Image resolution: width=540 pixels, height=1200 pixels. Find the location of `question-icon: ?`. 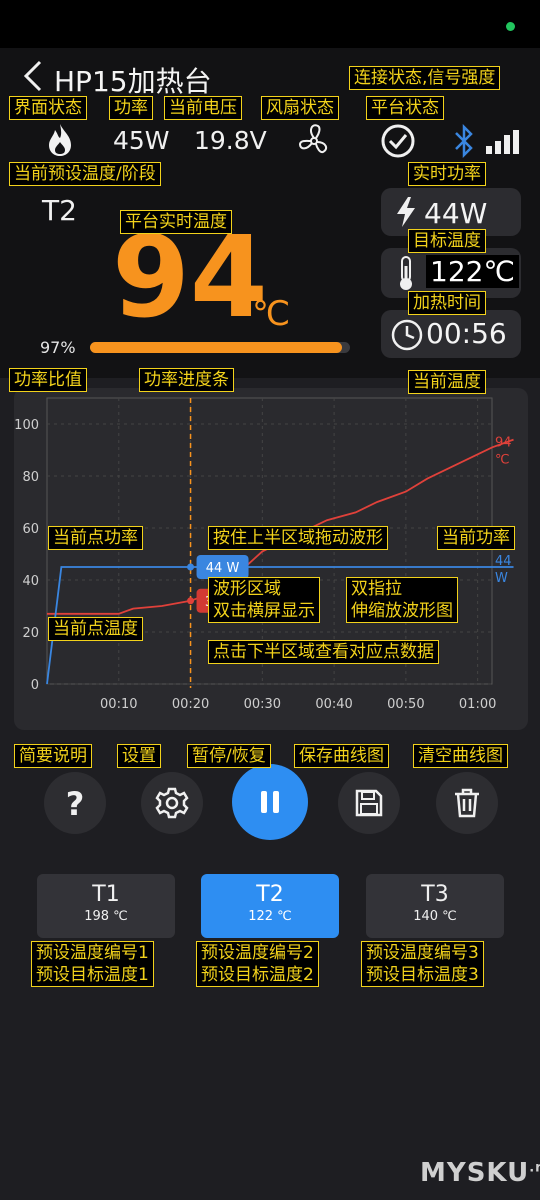

question-icon: ? is located at coordinates (75, 803).